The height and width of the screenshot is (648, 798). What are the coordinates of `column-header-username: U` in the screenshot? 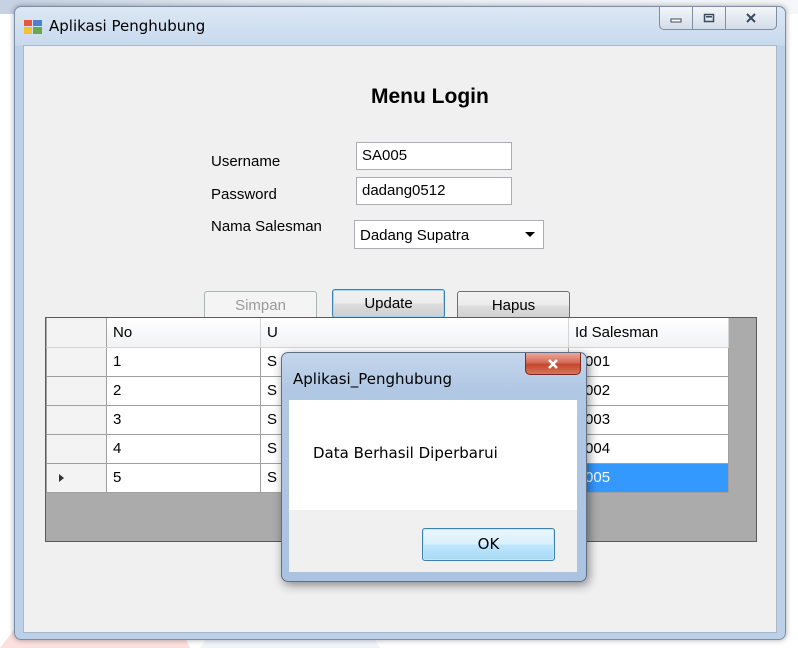 It's located at (414, 333).